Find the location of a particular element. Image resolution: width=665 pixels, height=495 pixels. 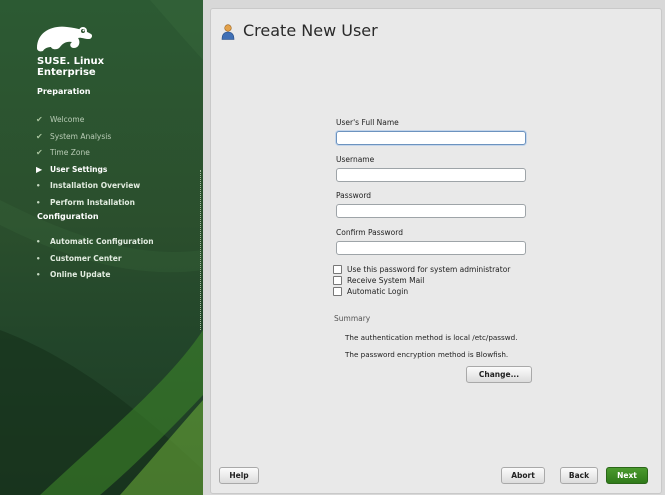

step-label: Installation Overview is located at coordinates (95, 185).